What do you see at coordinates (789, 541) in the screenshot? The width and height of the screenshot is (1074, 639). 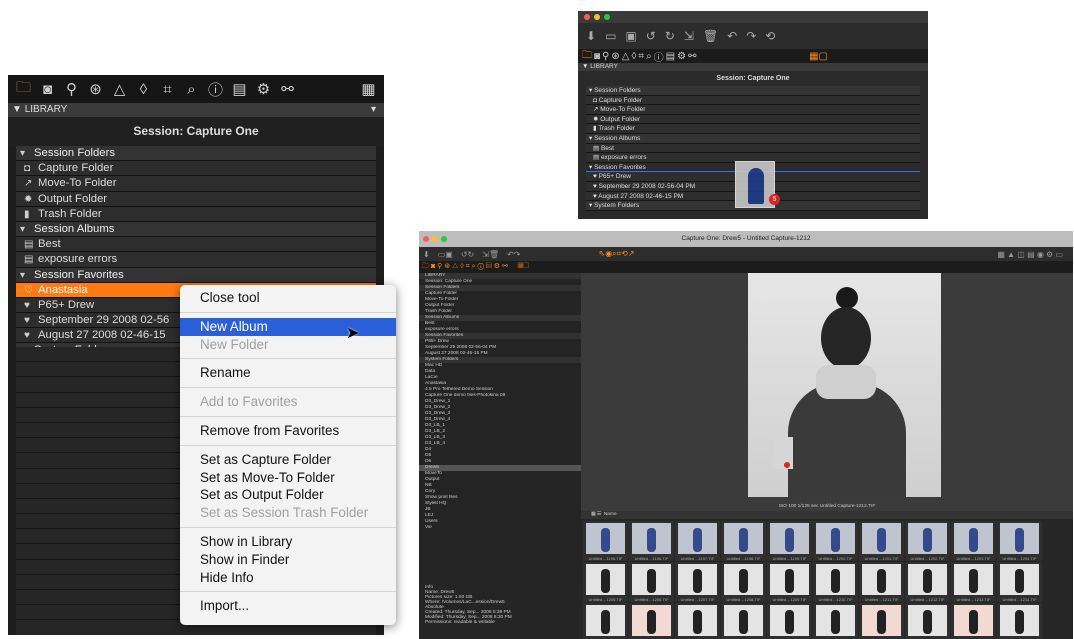 I see `thumbnail: Untitled ...1199.TIF` at bounding box center [789, 541].